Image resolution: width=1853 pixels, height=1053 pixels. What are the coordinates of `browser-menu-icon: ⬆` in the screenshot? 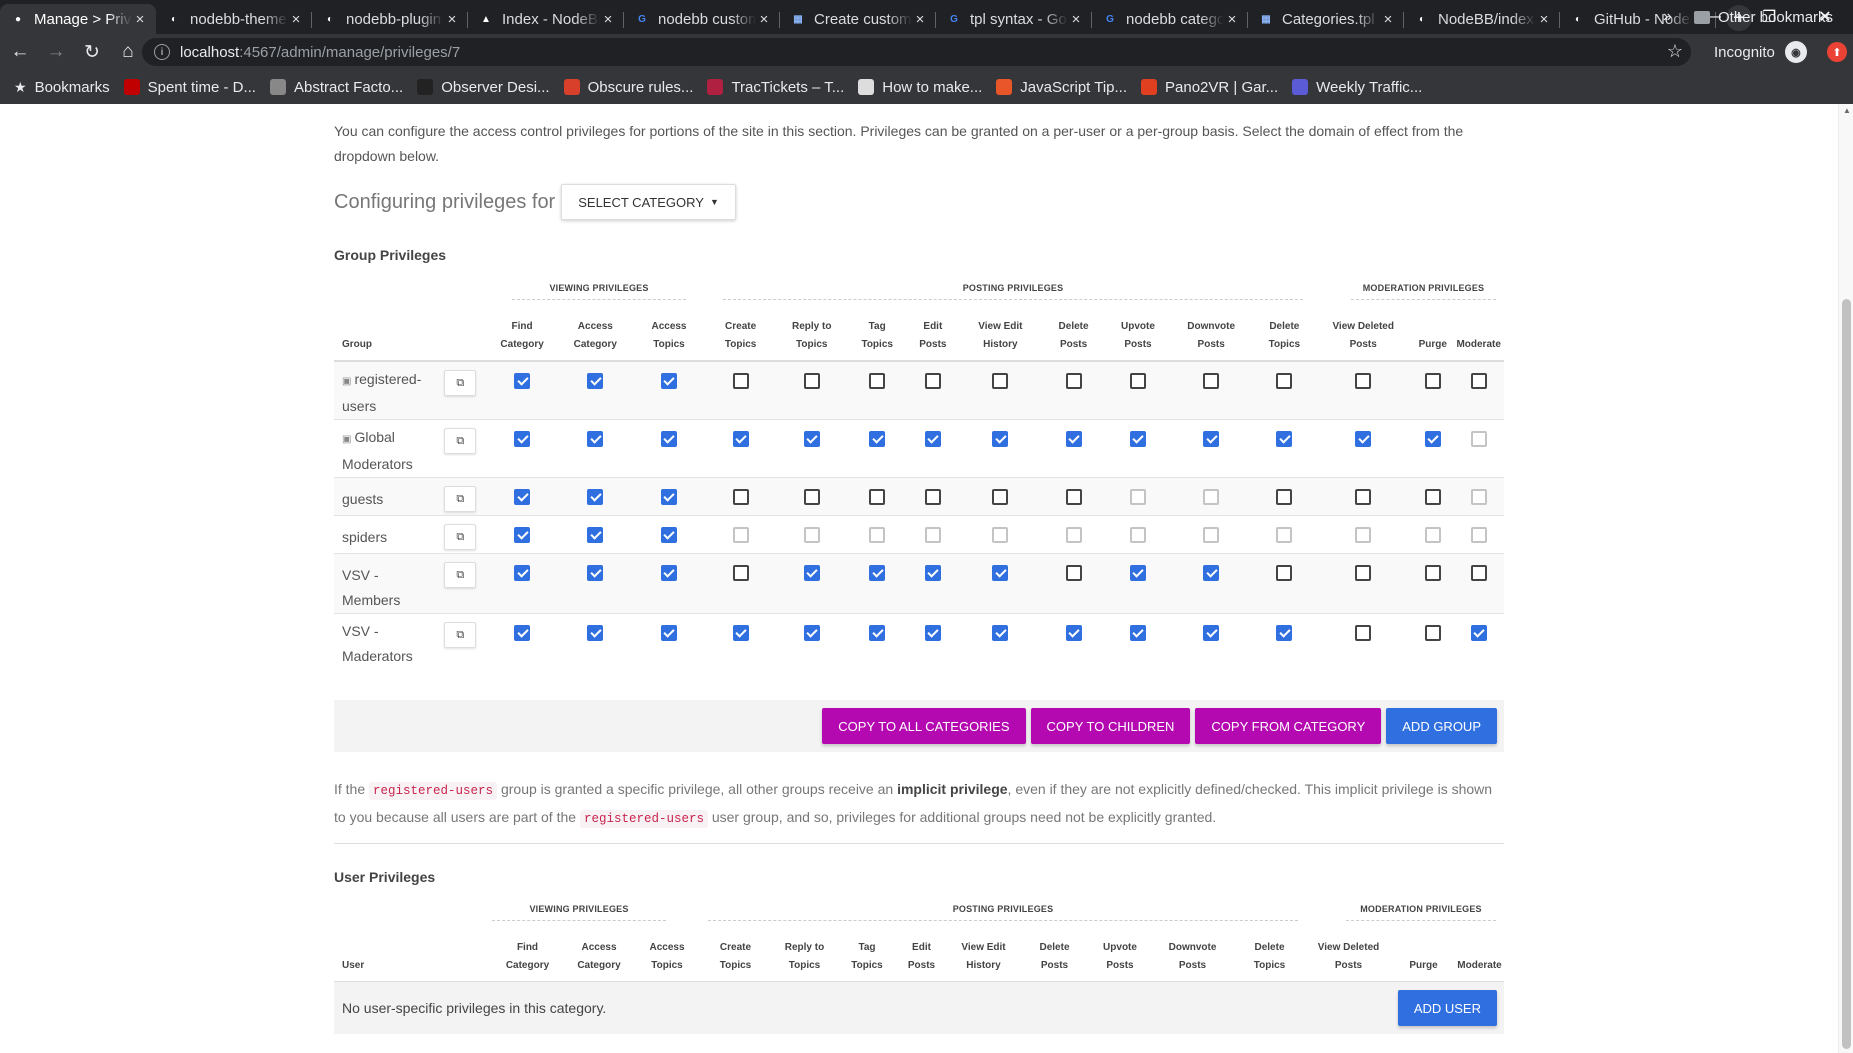 It's located at (1837, 52).